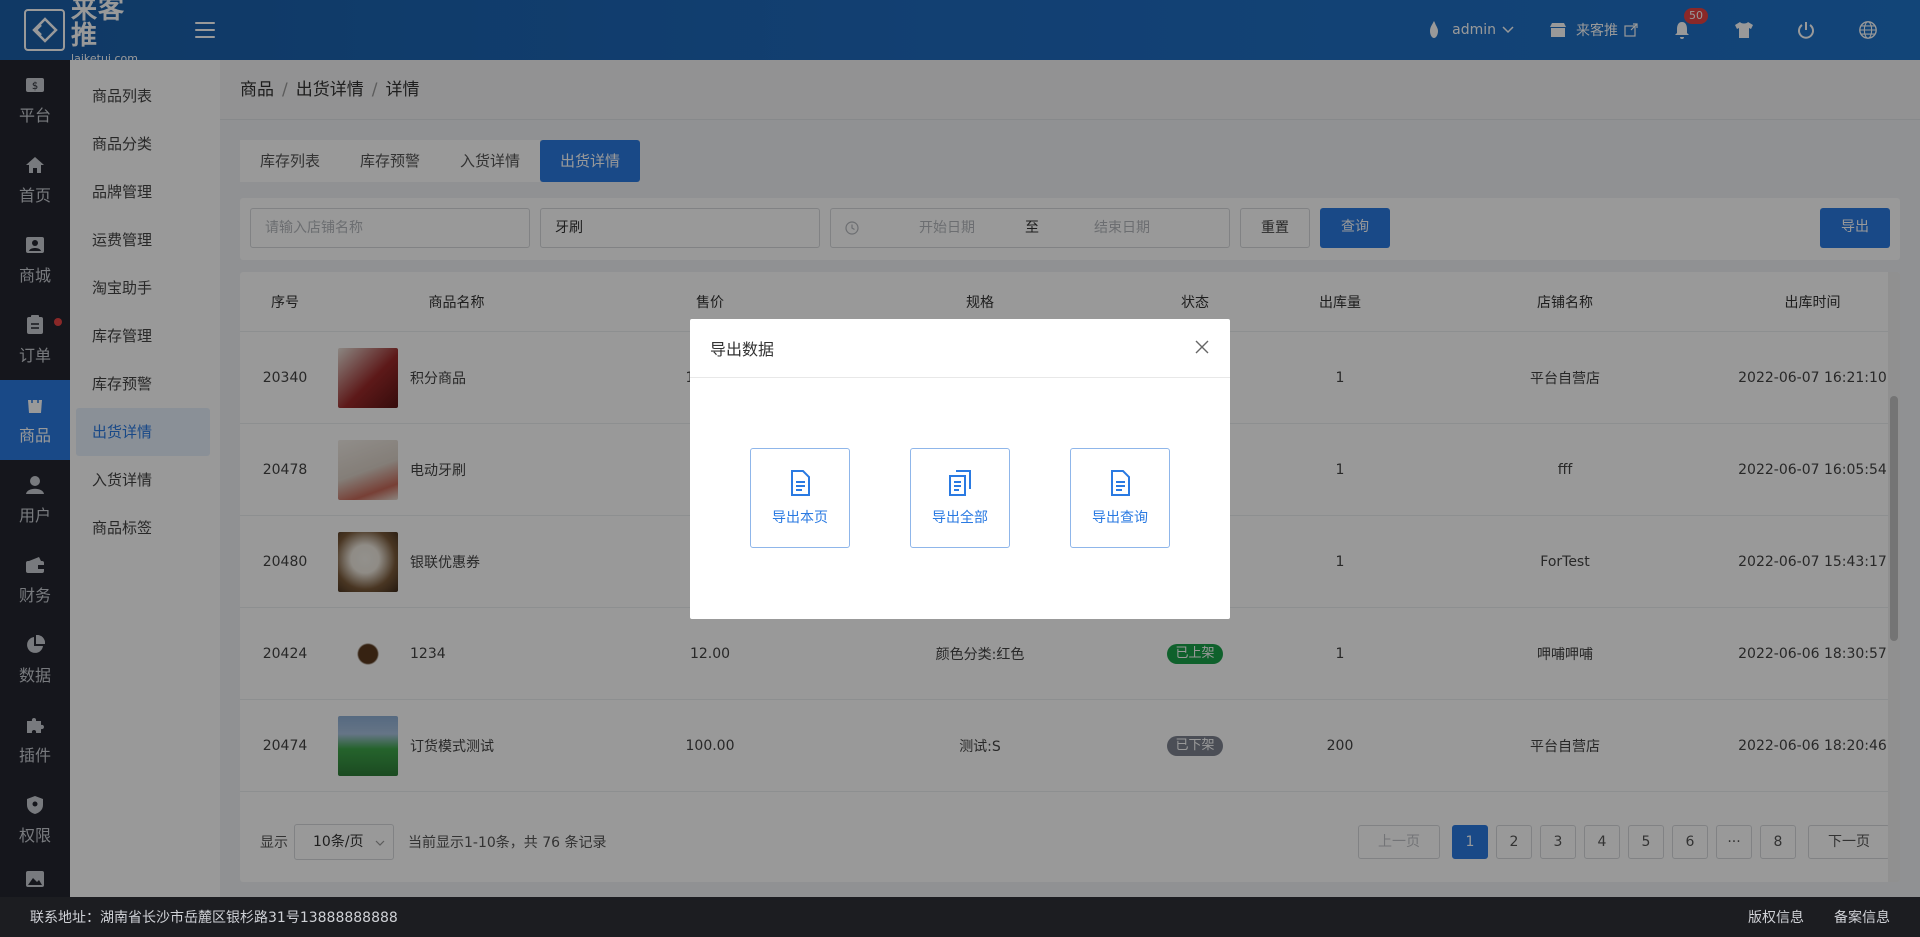 The width and height of the screenshot is (1920, 937). I want to click on close-icon, so click(1202, 347).